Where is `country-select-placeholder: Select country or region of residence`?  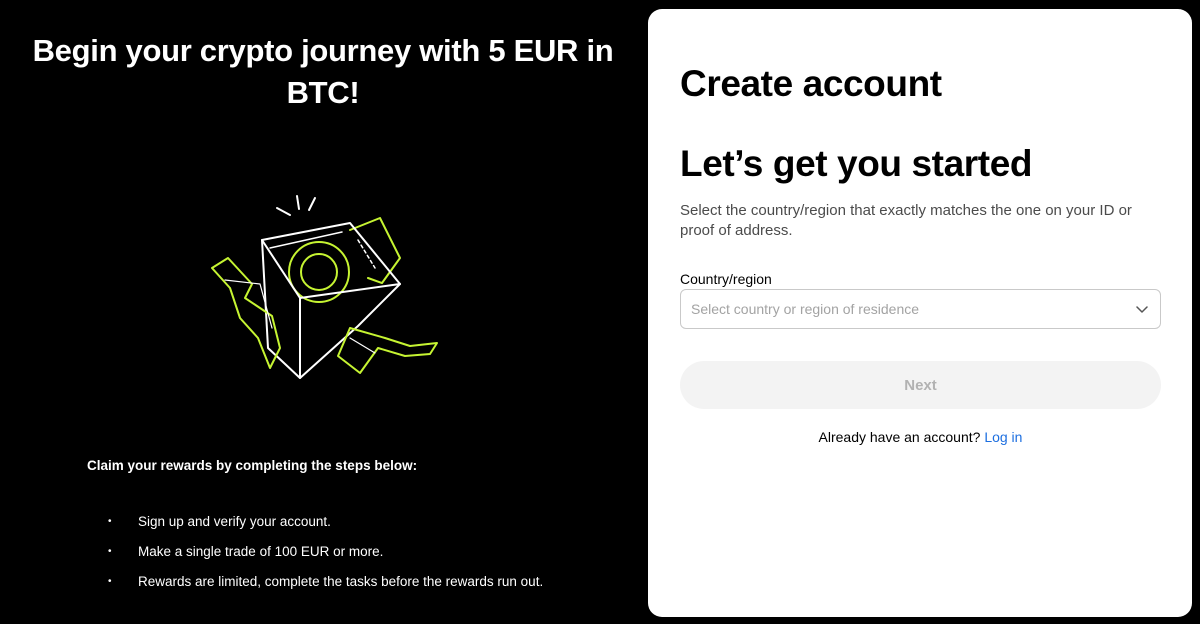
country-select-placeholder: Select country or region of residence is located at coordinates (805, 309).